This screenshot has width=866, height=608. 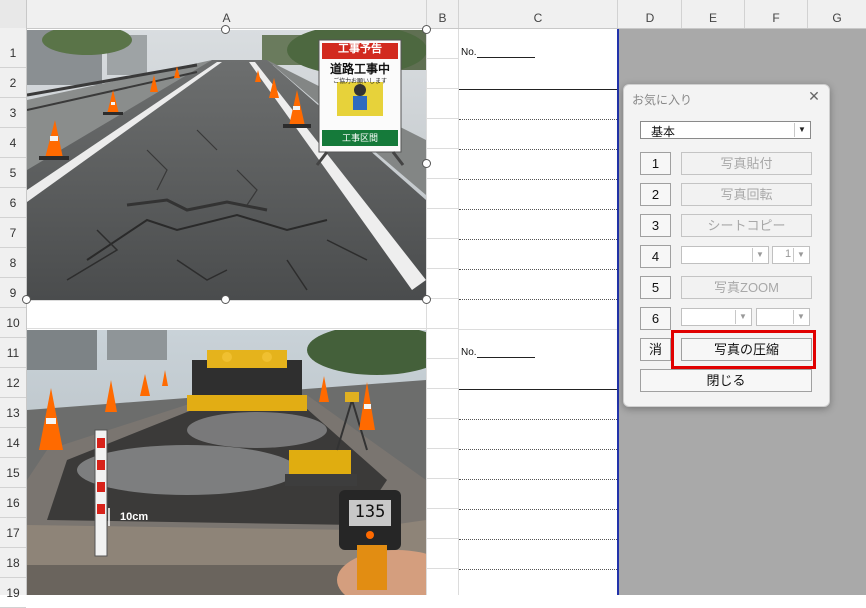 I want to click on row4-select-1: ▼, so click(x=725, y=255).